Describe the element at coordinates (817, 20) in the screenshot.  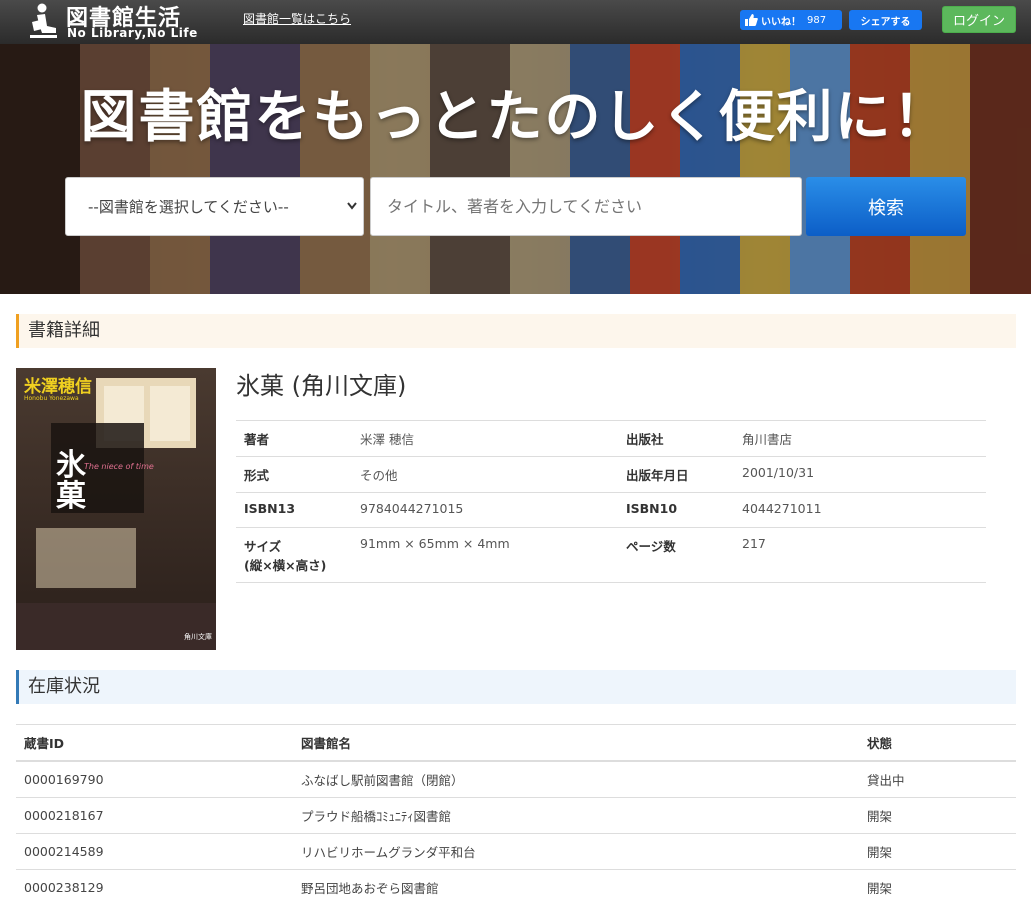
I see `like-count: 987` at that location.